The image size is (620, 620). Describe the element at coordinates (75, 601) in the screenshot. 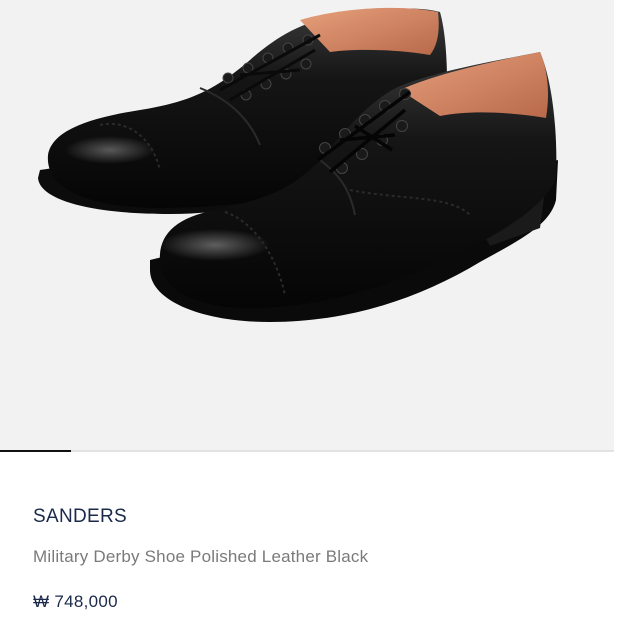

I see `product-price: ₩ 748,000` at that location.